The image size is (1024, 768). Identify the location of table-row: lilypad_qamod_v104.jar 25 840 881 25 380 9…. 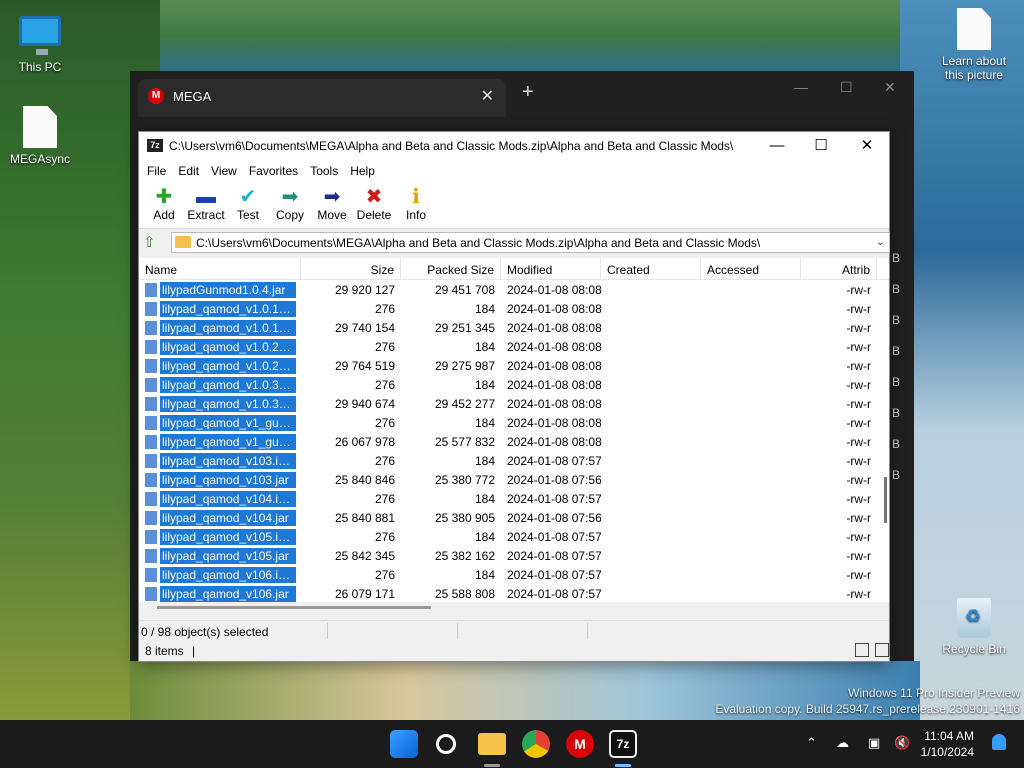
(514, 517).